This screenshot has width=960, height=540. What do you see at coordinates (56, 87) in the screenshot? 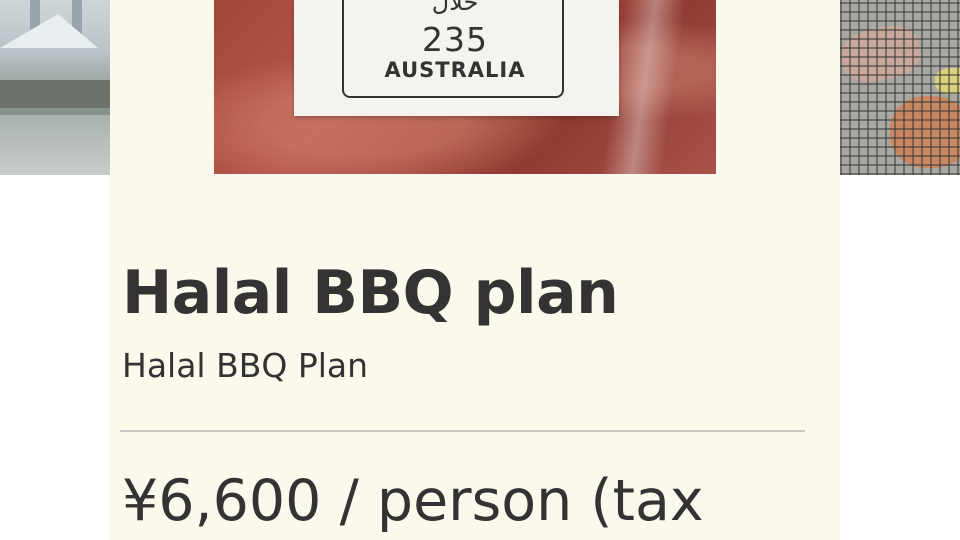
I see `background-photo-riverside` at bounding box center [56, 87].